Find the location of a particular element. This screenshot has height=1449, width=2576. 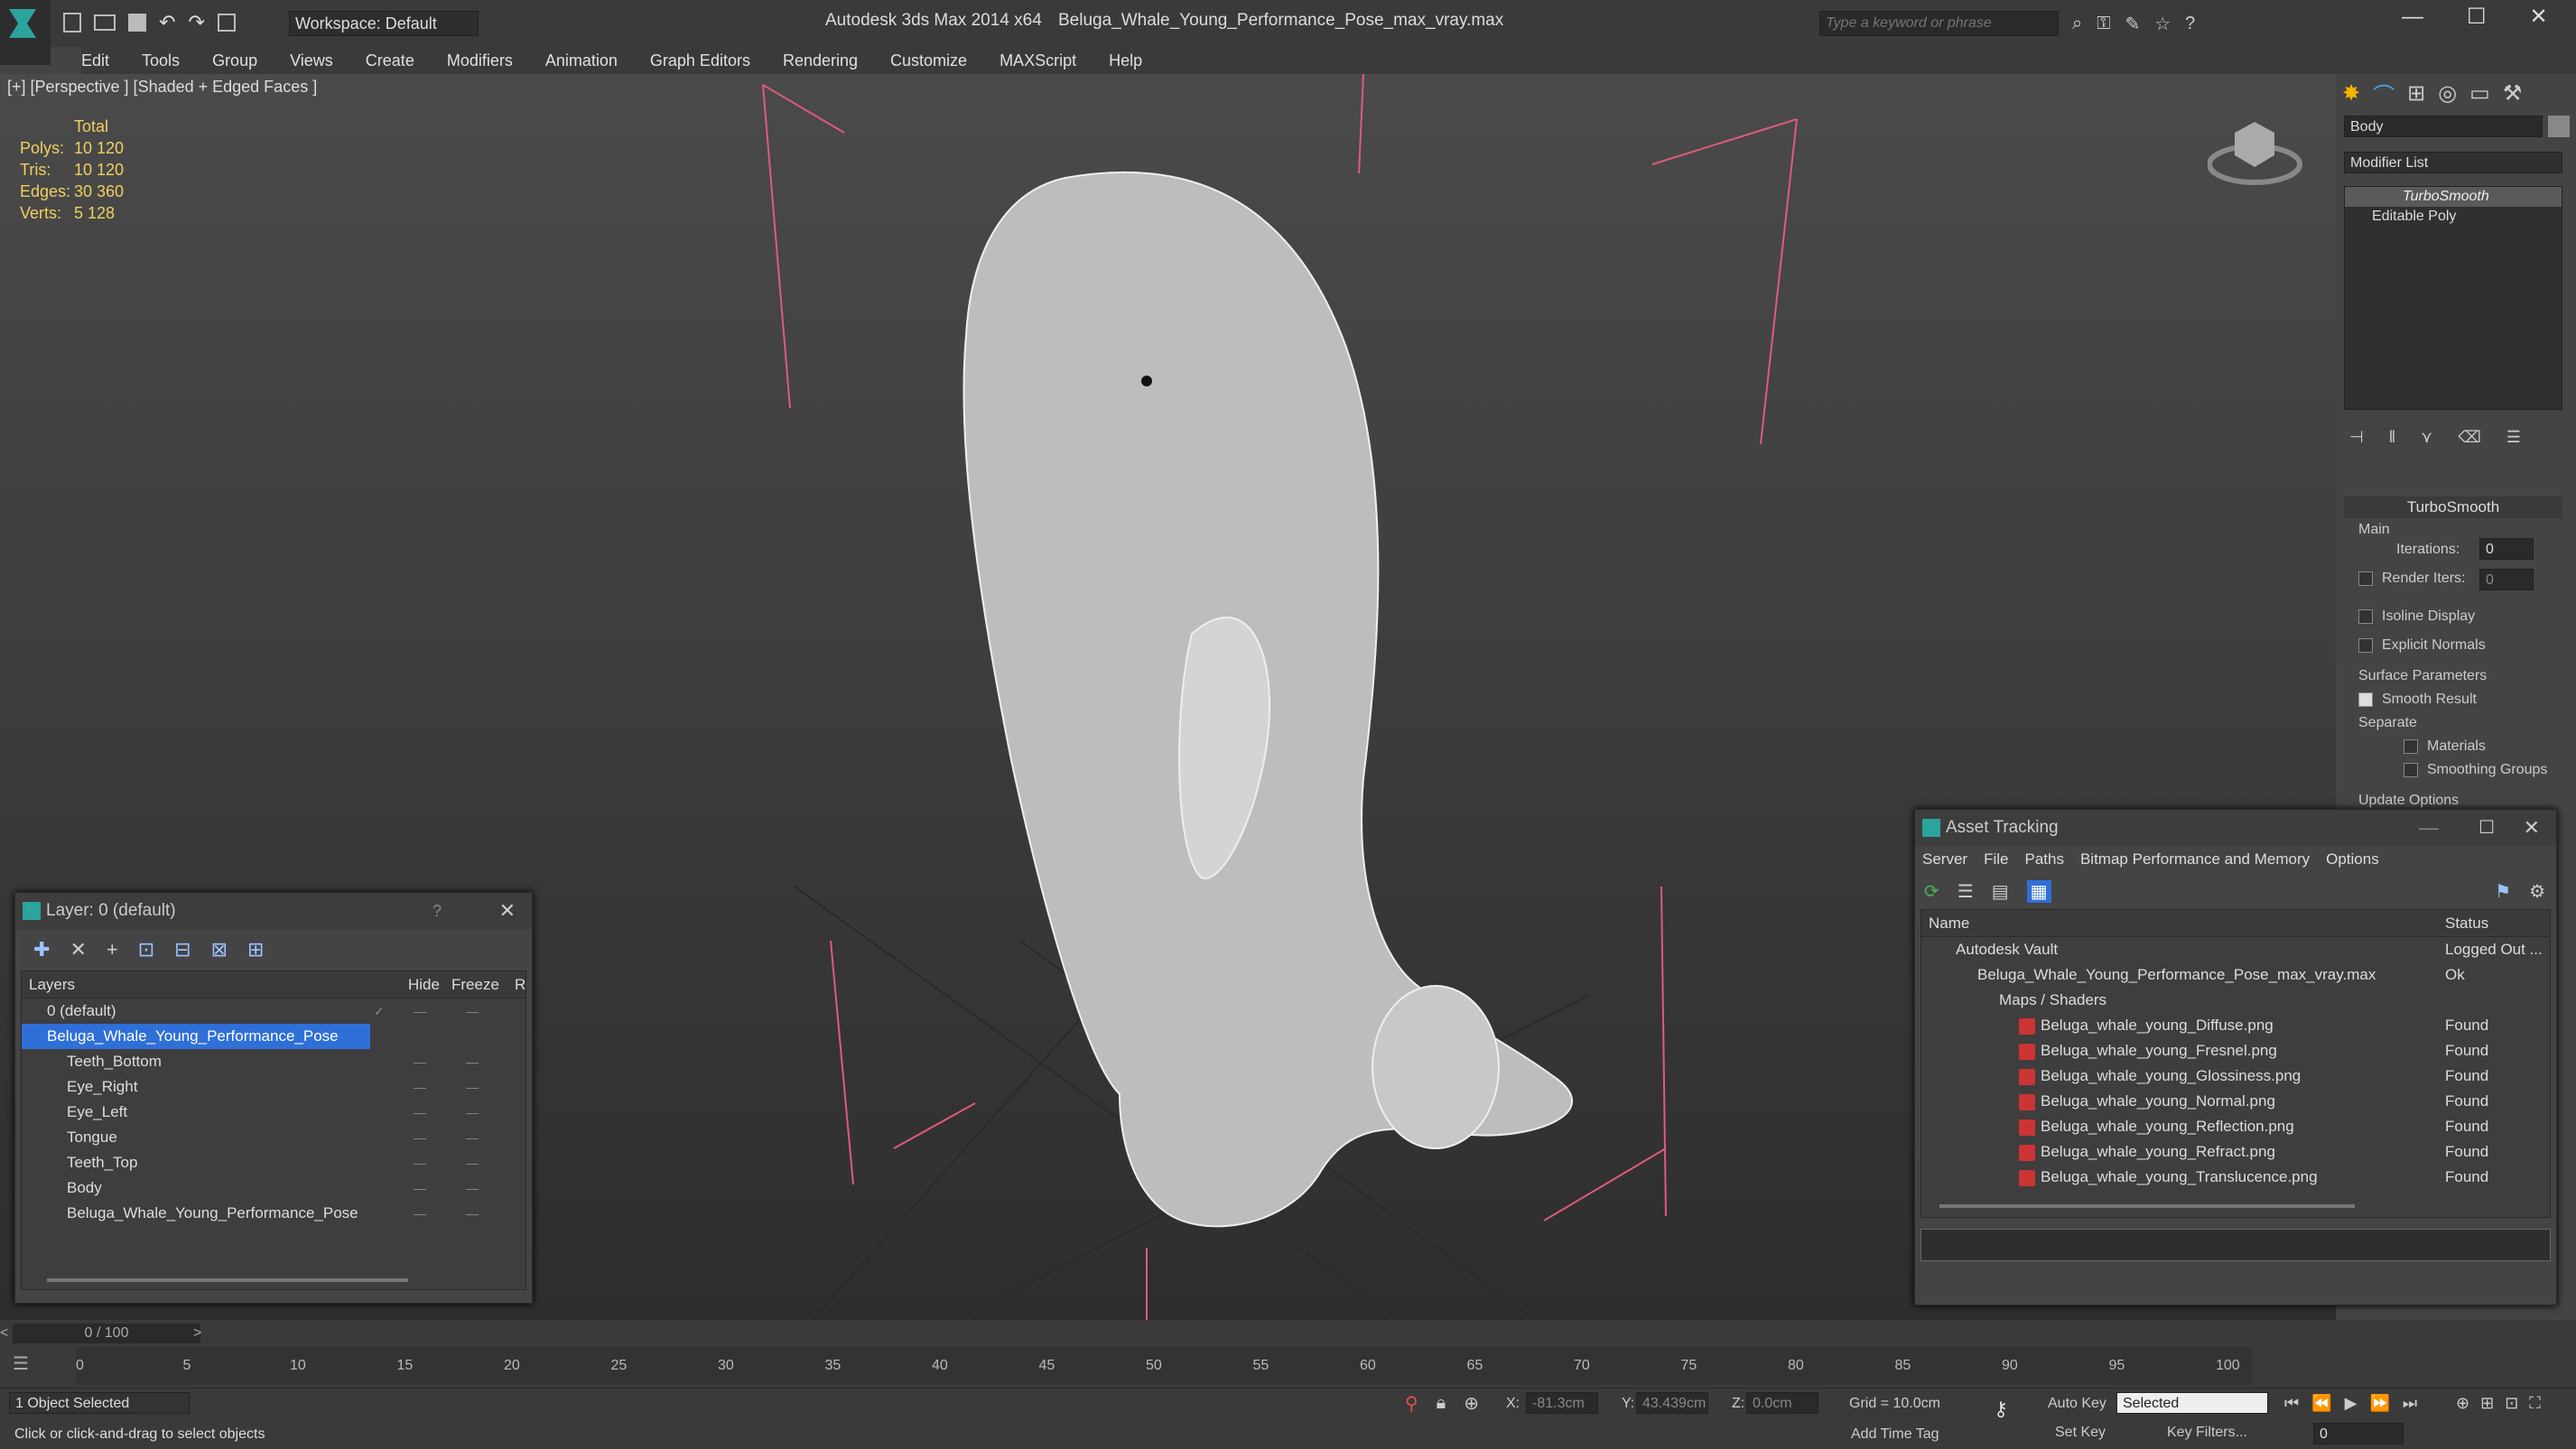

goto-end-icon: ⏭ is located at coordinates (2410, 1403).